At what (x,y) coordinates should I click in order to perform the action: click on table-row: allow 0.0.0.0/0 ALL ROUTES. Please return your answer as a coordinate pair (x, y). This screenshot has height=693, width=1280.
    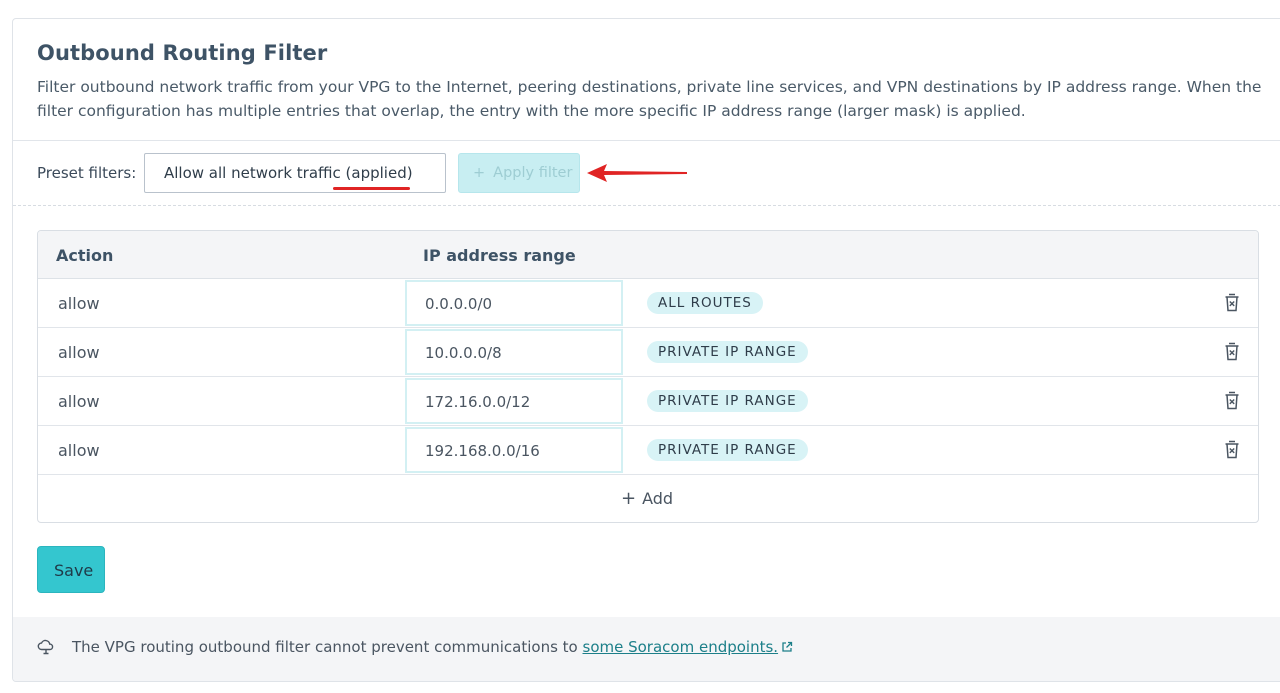
    Looking at the image, I should click on (648, 303).